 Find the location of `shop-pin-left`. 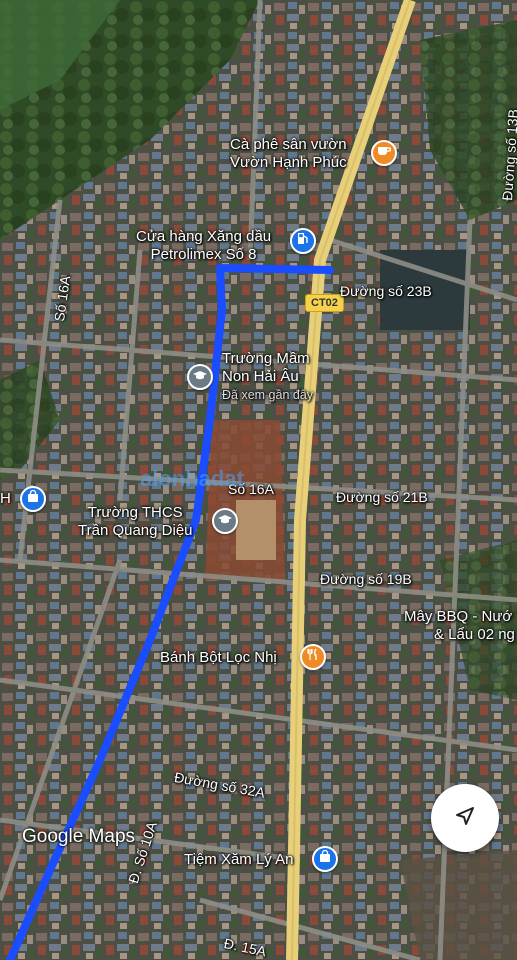

shop-pin-left is located at coordinates (33, 499).